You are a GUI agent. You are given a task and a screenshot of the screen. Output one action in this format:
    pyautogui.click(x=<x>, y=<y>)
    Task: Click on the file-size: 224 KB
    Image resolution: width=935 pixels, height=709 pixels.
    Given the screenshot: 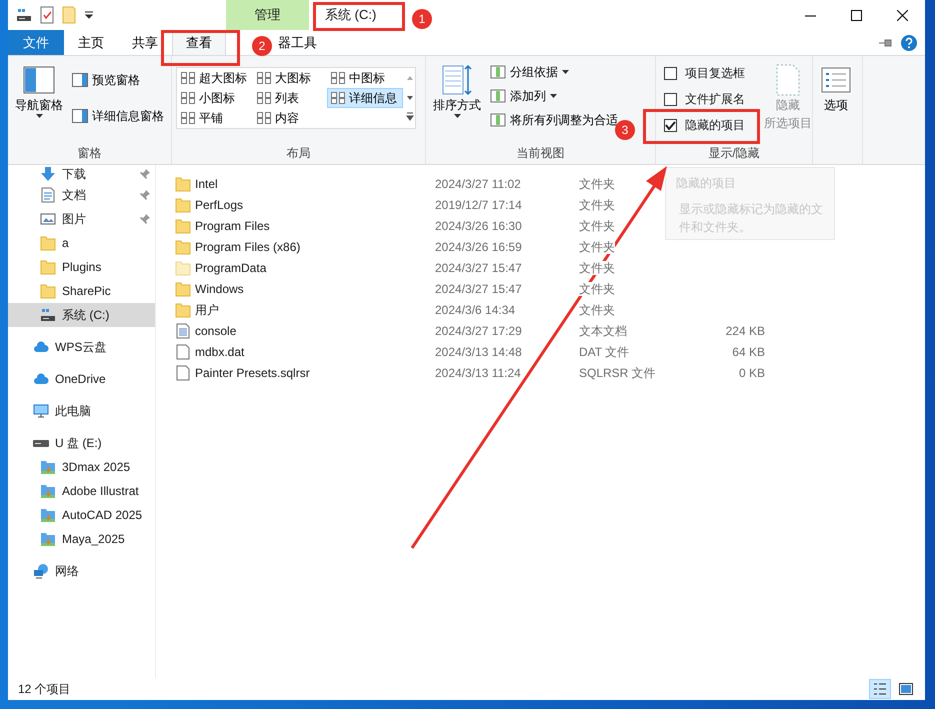 What is the action you would take?
    pyautogui.click(x=744, y=331)
    